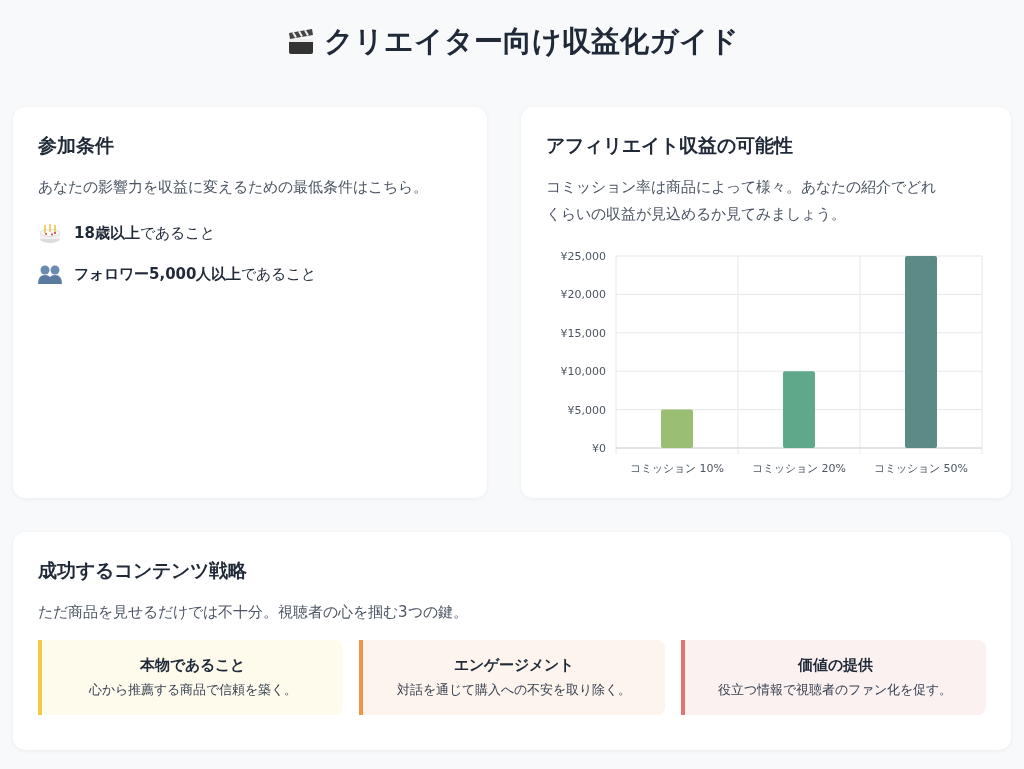 Image resolution: width=1024 pixels, height=769 pixels. What do you see at coordinates (921, 468) in the screenshot?
I see `axis-category-label: コミッション 50%` at bounding box center [921, 468].